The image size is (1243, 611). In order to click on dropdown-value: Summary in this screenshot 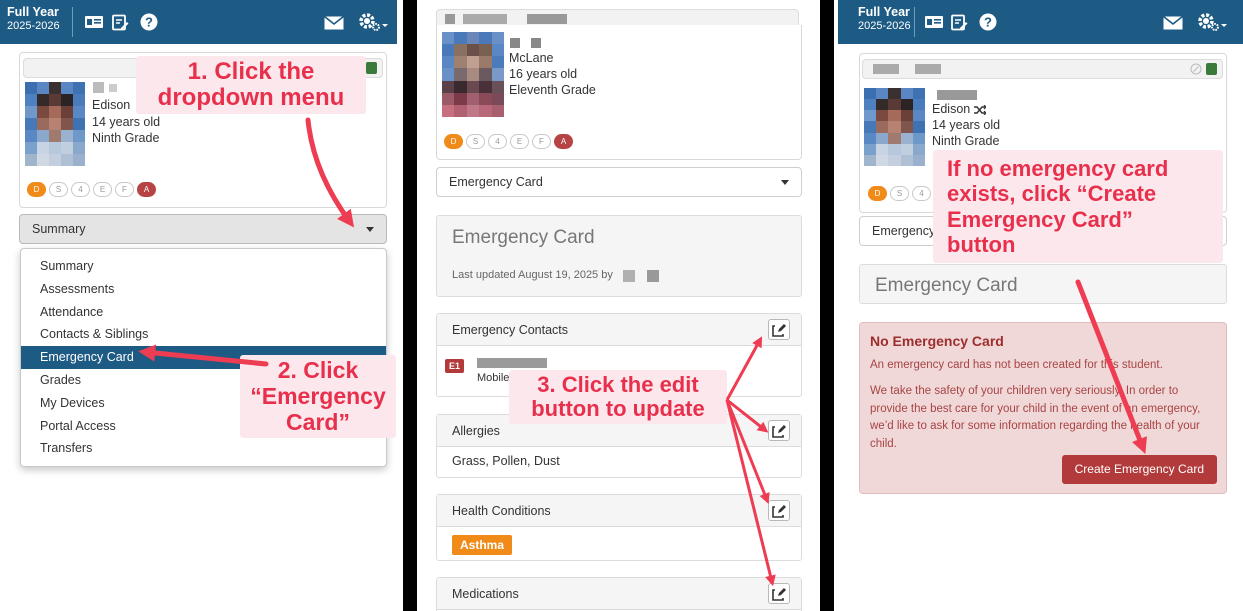, I will do `click(59, 229)`.